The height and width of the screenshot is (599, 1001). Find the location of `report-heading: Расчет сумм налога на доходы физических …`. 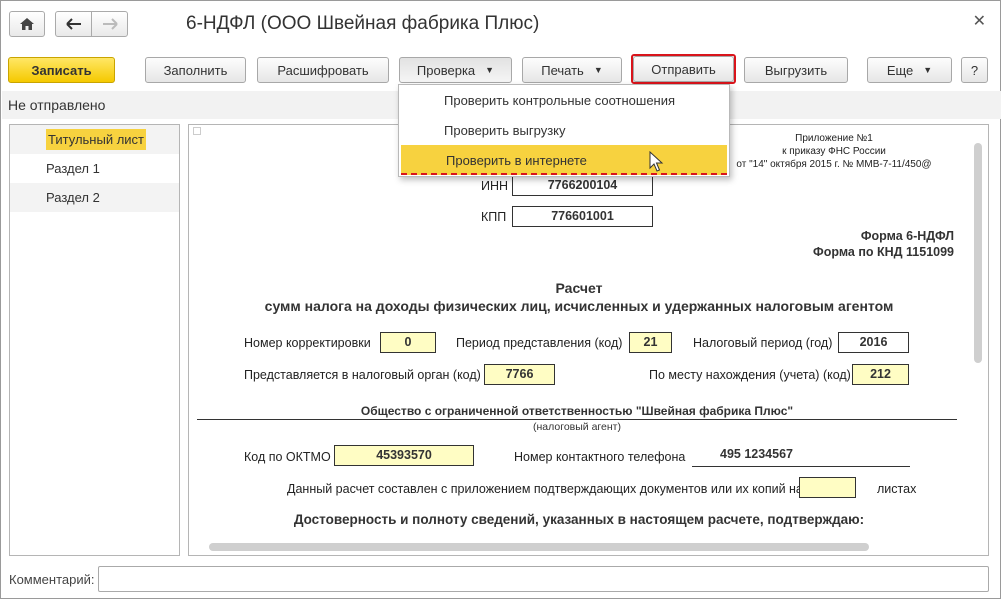

report-heading: Расчет сумм налога на доходы физических … is located at coordinates (579, 297).